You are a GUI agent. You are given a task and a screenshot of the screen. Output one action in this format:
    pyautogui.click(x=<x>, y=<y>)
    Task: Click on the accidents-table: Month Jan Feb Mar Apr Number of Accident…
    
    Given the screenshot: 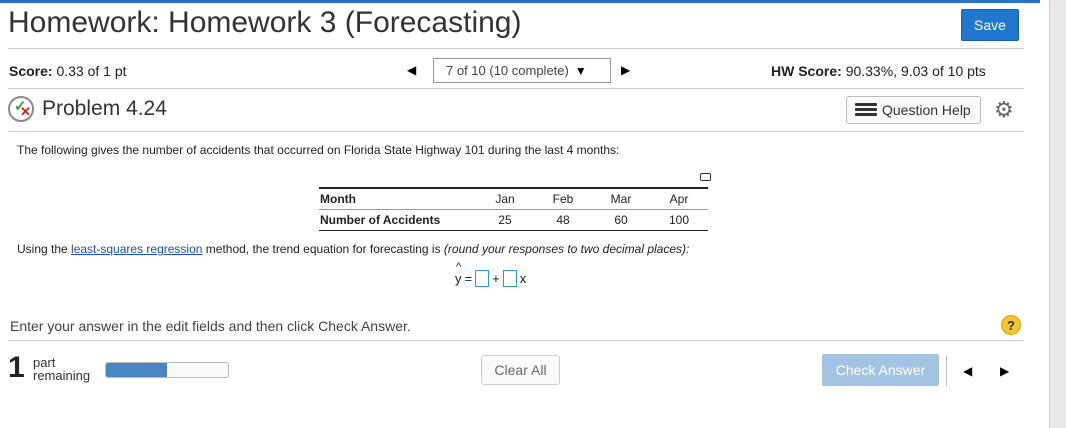 What is the action you would take?
    pyautogui.click(x=513, y=209)
    